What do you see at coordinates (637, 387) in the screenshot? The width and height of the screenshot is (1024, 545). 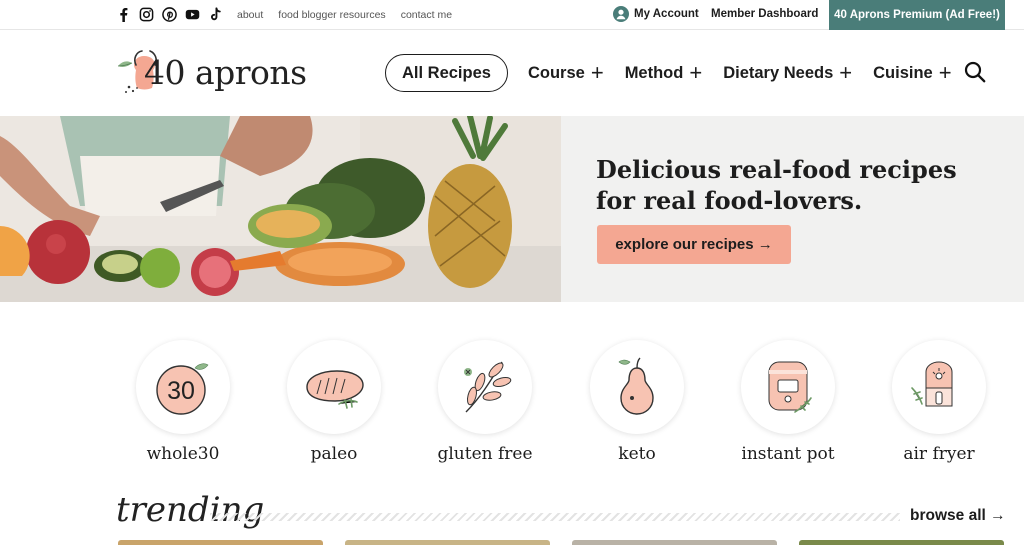 I see `keto-pear-icon` at bounding box center [637, 387].